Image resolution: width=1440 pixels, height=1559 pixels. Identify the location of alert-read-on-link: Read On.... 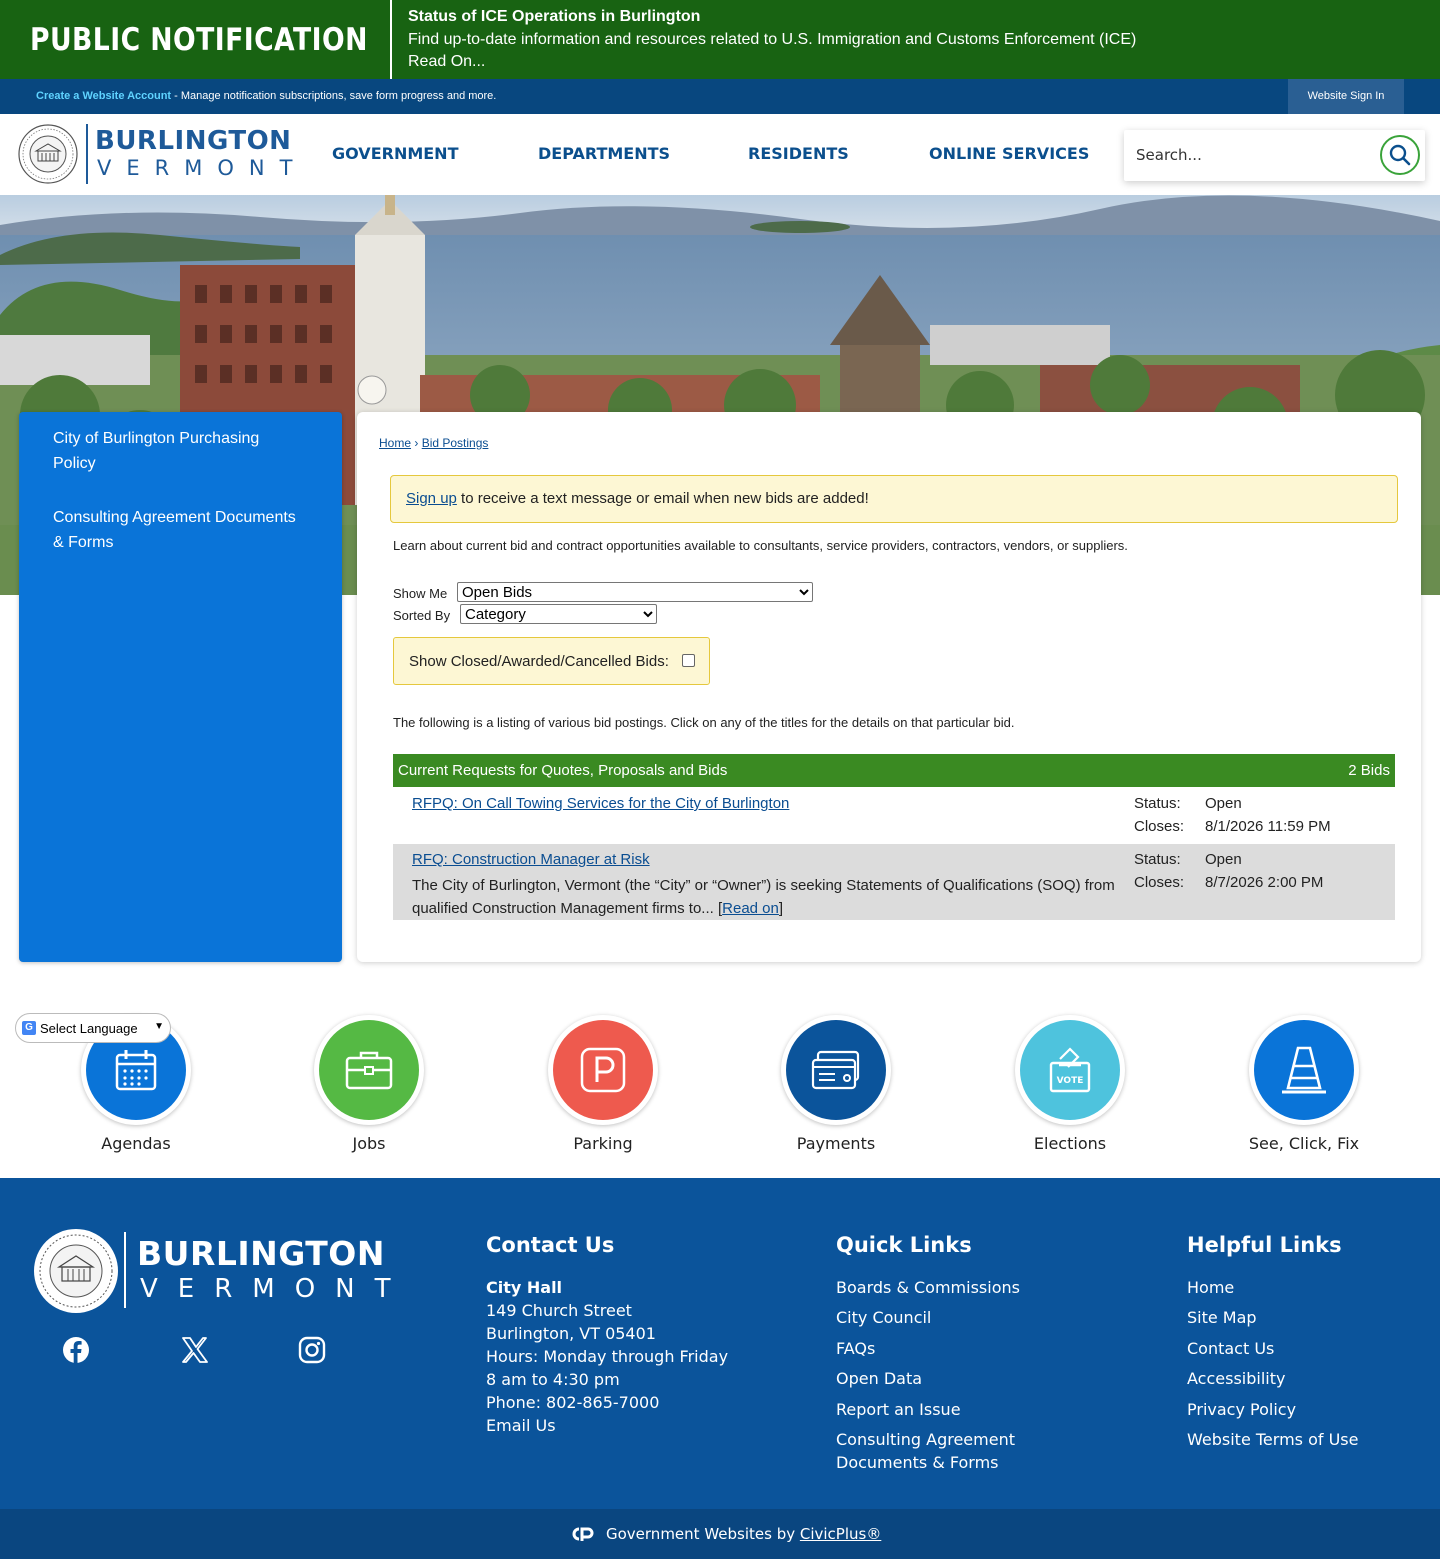
(772, 62).